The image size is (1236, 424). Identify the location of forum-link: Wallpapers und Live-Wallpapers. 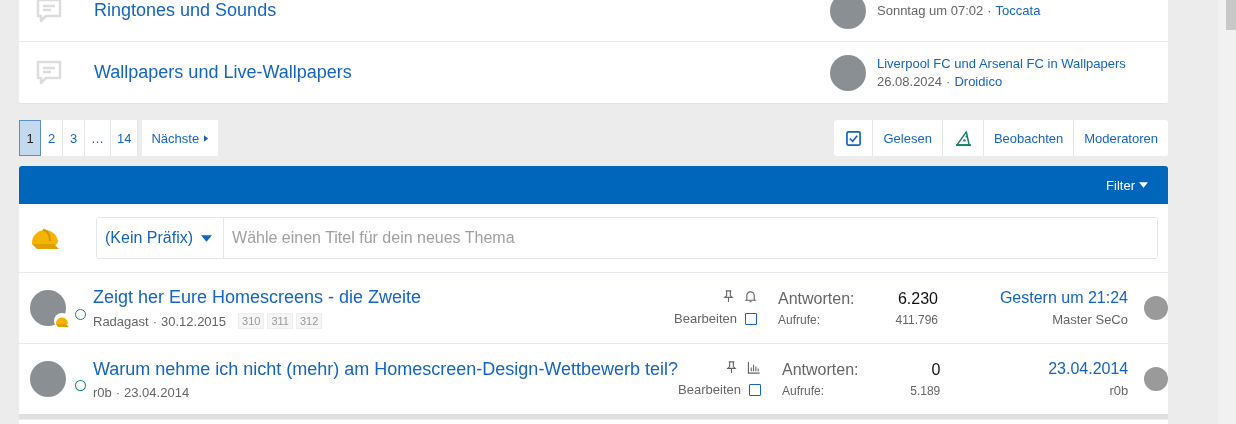
(462, 72).